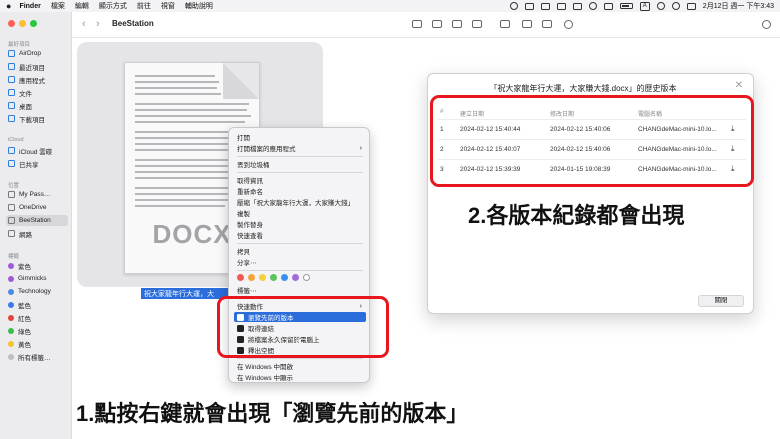  Describe the element at coordinates (37, 233) in the screenshot. I see `sidebar-item-network: 網路` at that location.